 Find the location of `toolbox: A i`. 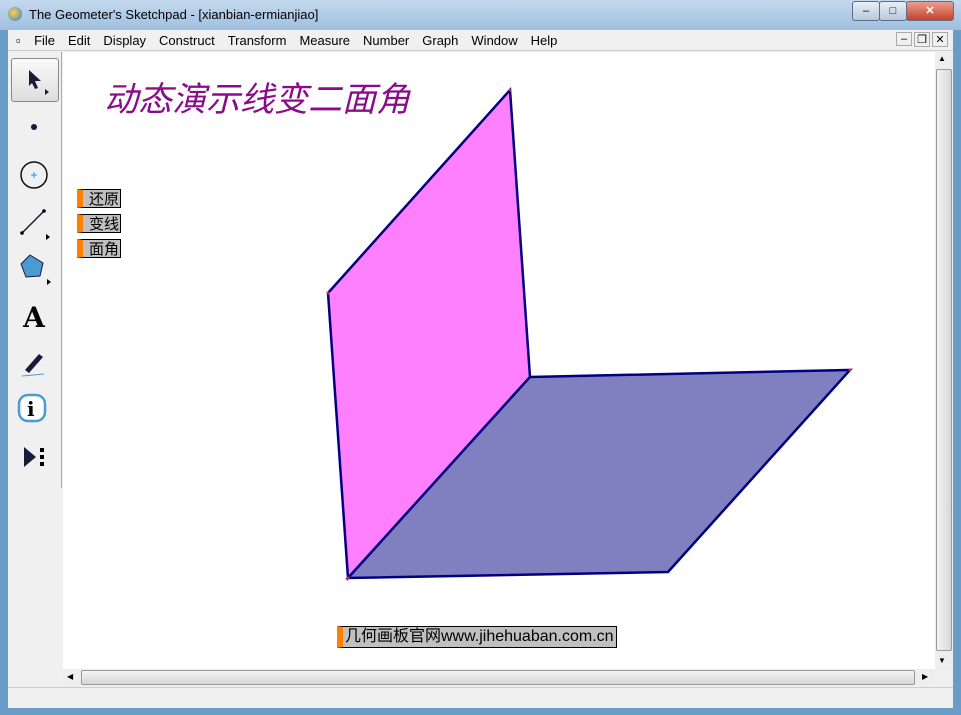

toolbox: A i is located at coordinates (35, 270).